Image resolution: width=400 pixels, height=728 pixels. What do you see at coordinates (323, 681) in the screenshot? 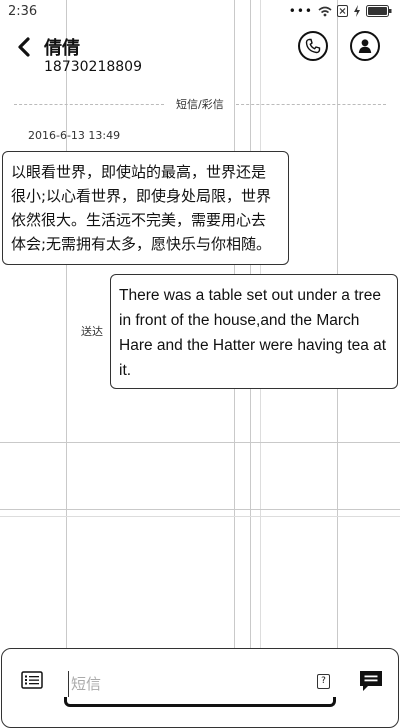
I see `sim-selector-badge: ?` at bounding box center [323, 681].